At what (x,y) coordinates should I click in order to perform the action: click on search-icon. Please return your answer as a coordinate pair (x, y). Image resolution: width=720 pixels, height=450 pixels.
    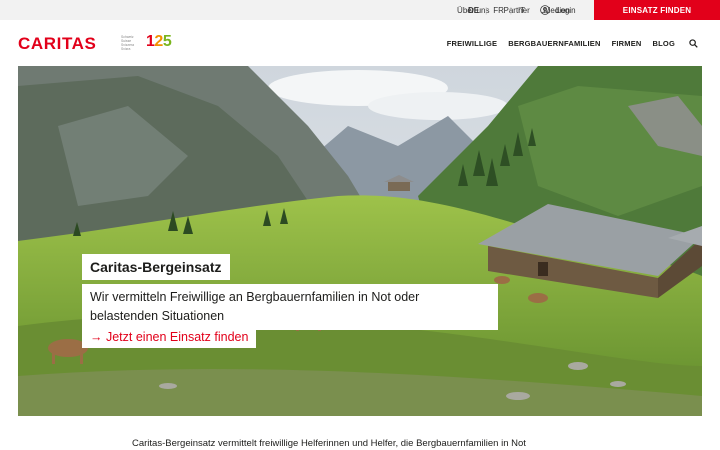
    Looking at the image, I should click on (693, 43).